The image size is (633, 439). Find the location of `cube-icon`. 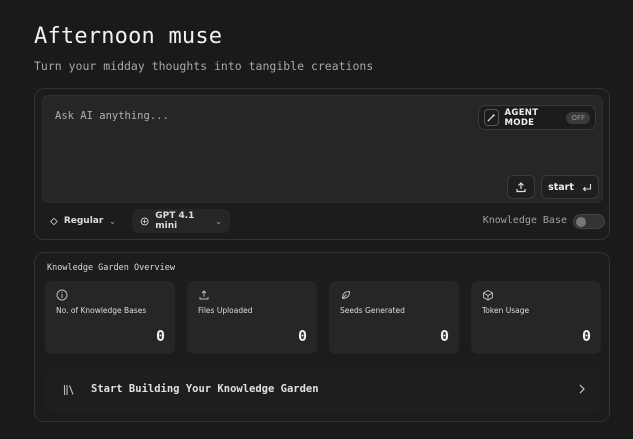

cube-icon is located at coordinates (488, 295).